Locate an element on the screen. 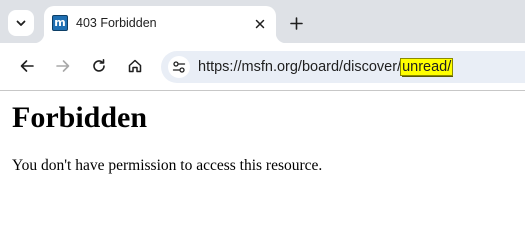  tune-icon is located at coordinates (179, 67).